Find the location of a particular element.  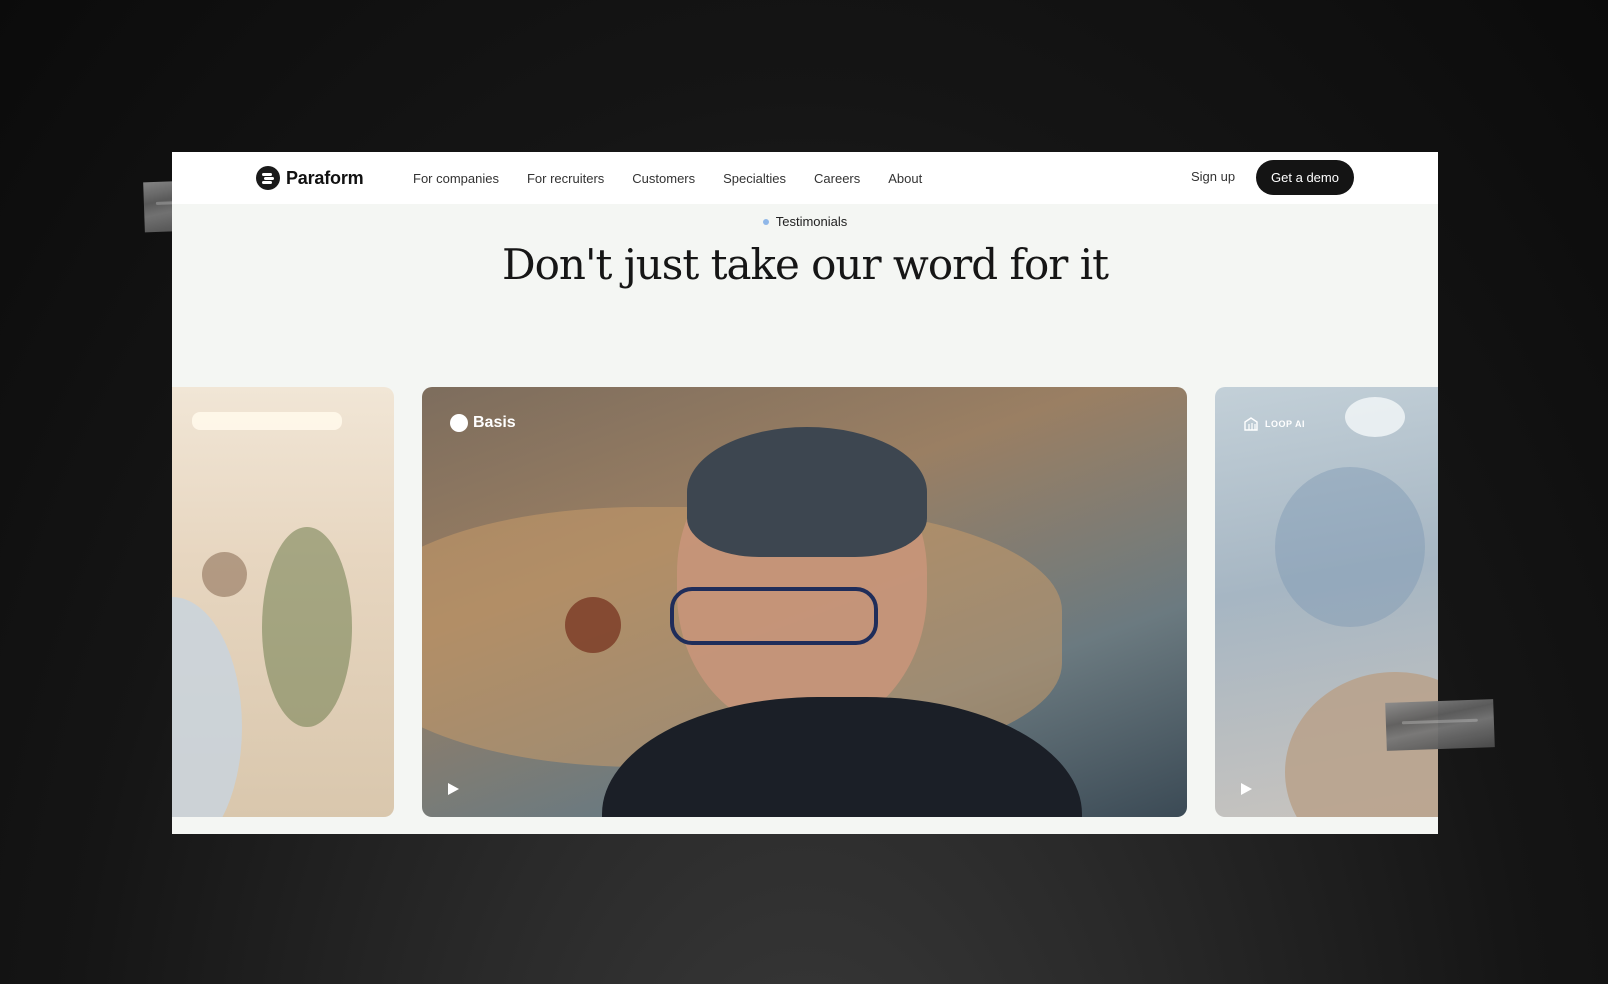

brand-name: Paraform is located at coordinates (325, 177).